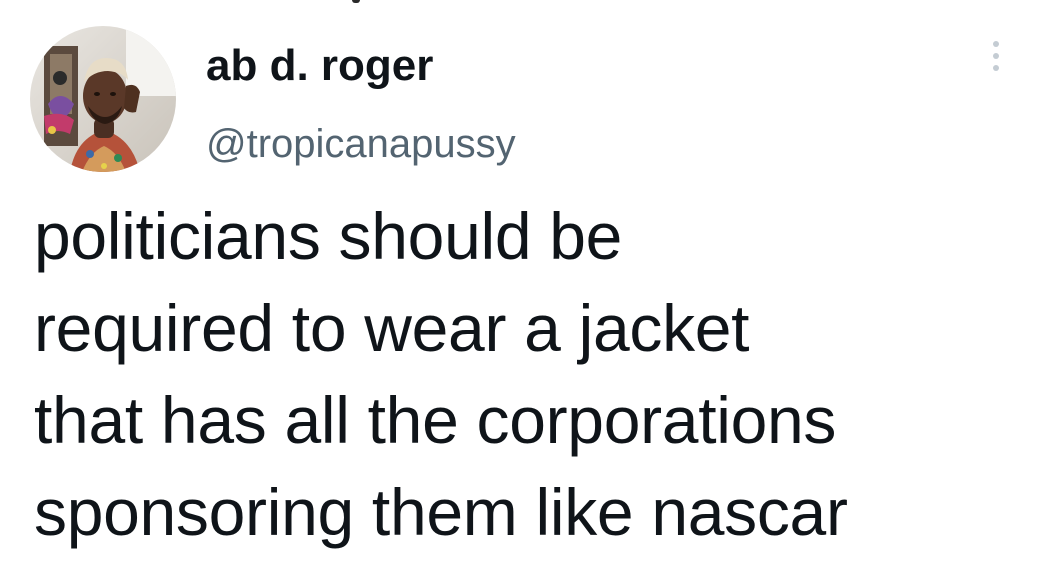 The width and height of the screenshot is (1049, 570). What do you see at coordinates (319, 66) in the screenshot?
I see `author-display-name: ab d. roger` at bounding box center [319, 66].